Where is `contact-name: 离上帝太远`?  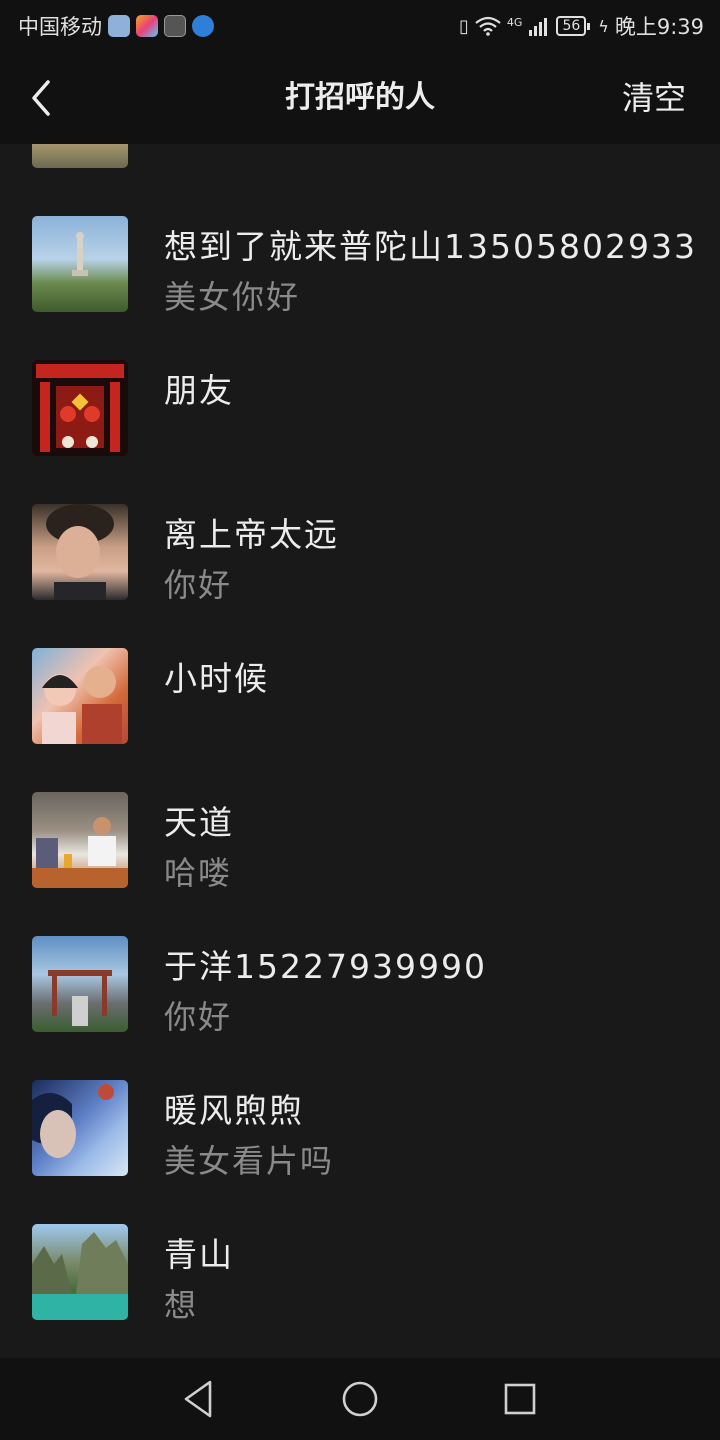
contact-name: 离上帝太远 is located at coordinates (251, 534).